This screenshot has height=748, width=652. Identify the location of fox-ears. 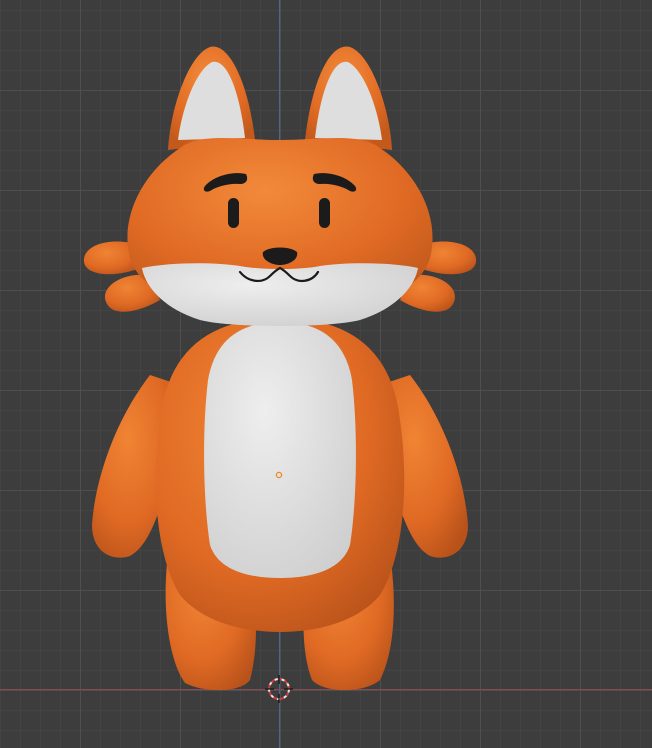
(280, 98).